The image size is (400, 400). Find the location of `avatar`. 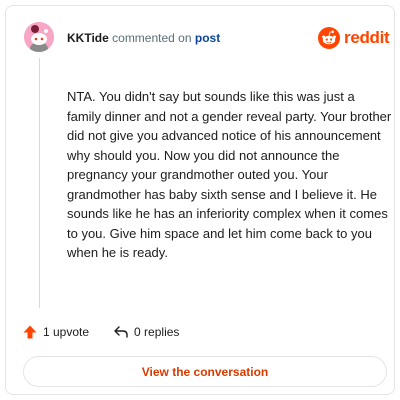

avatar is located at coordinates (39, 37).